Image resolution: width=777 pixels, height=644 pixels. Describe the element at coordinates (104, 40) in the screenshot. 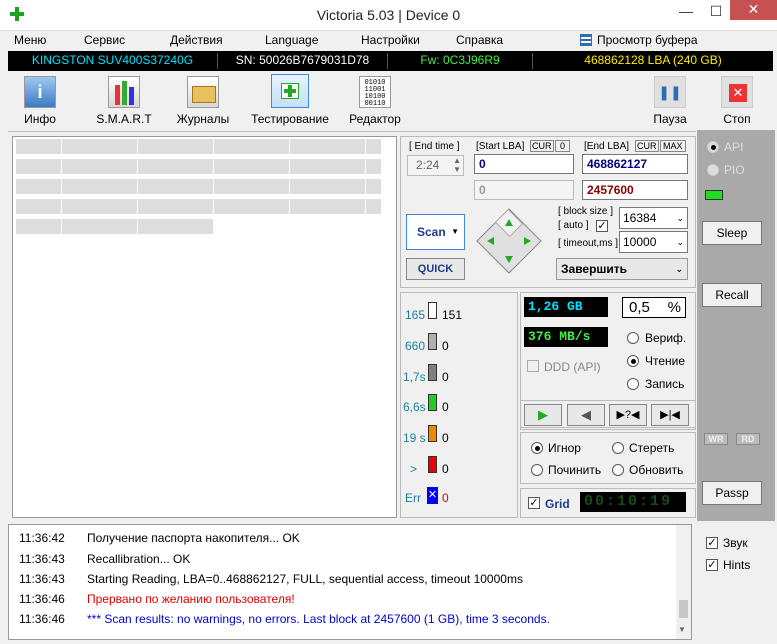

I see `menu-item-service: Сервис` at that location.